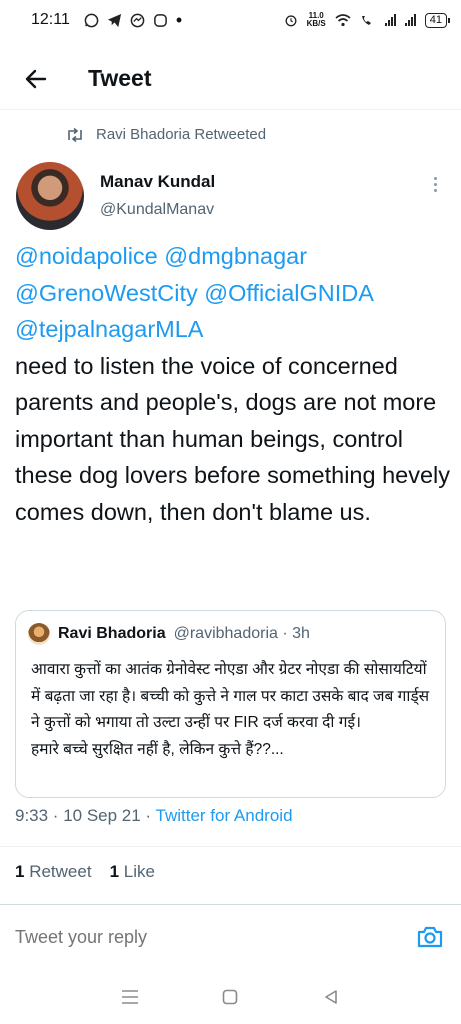 This screenshot has width=461, height=1024. I want to click on whatsapp-icon, so click(91, 20).